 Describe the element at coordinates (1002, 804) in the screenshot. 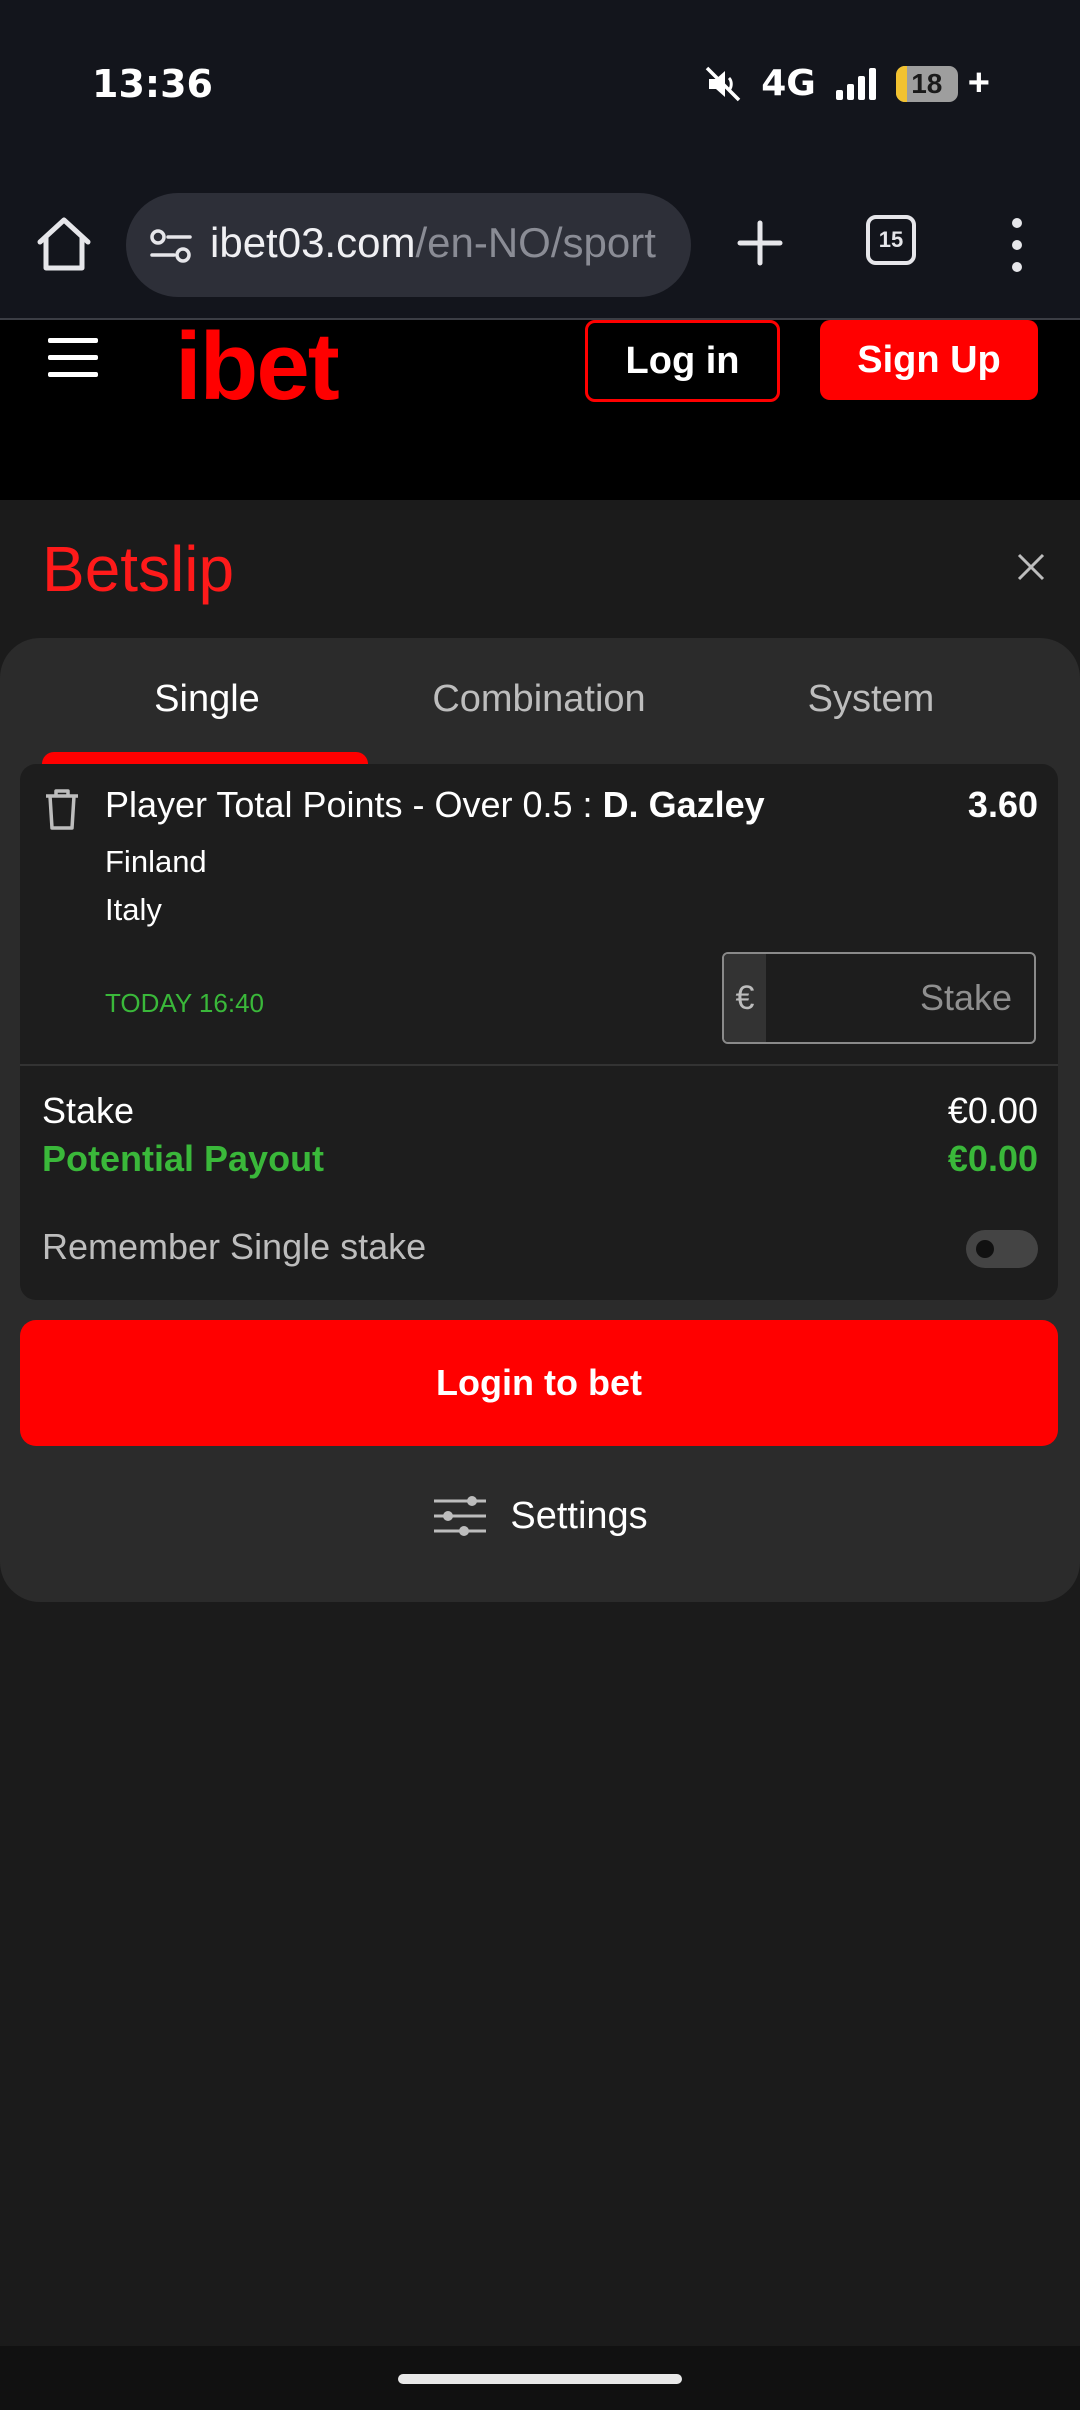

I see `odds-value: 3.60` at that location.